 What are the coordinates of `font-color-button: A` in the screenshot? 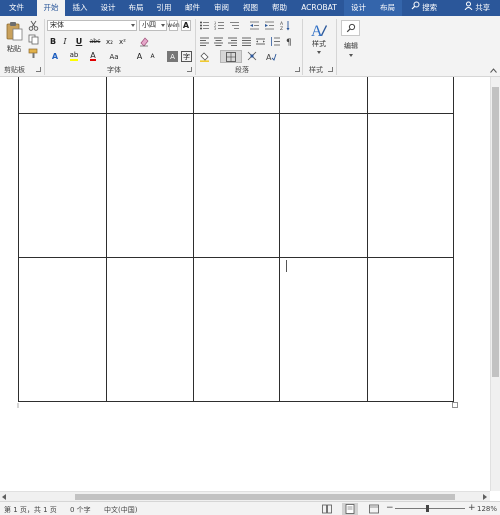 It's located at (93, 56).